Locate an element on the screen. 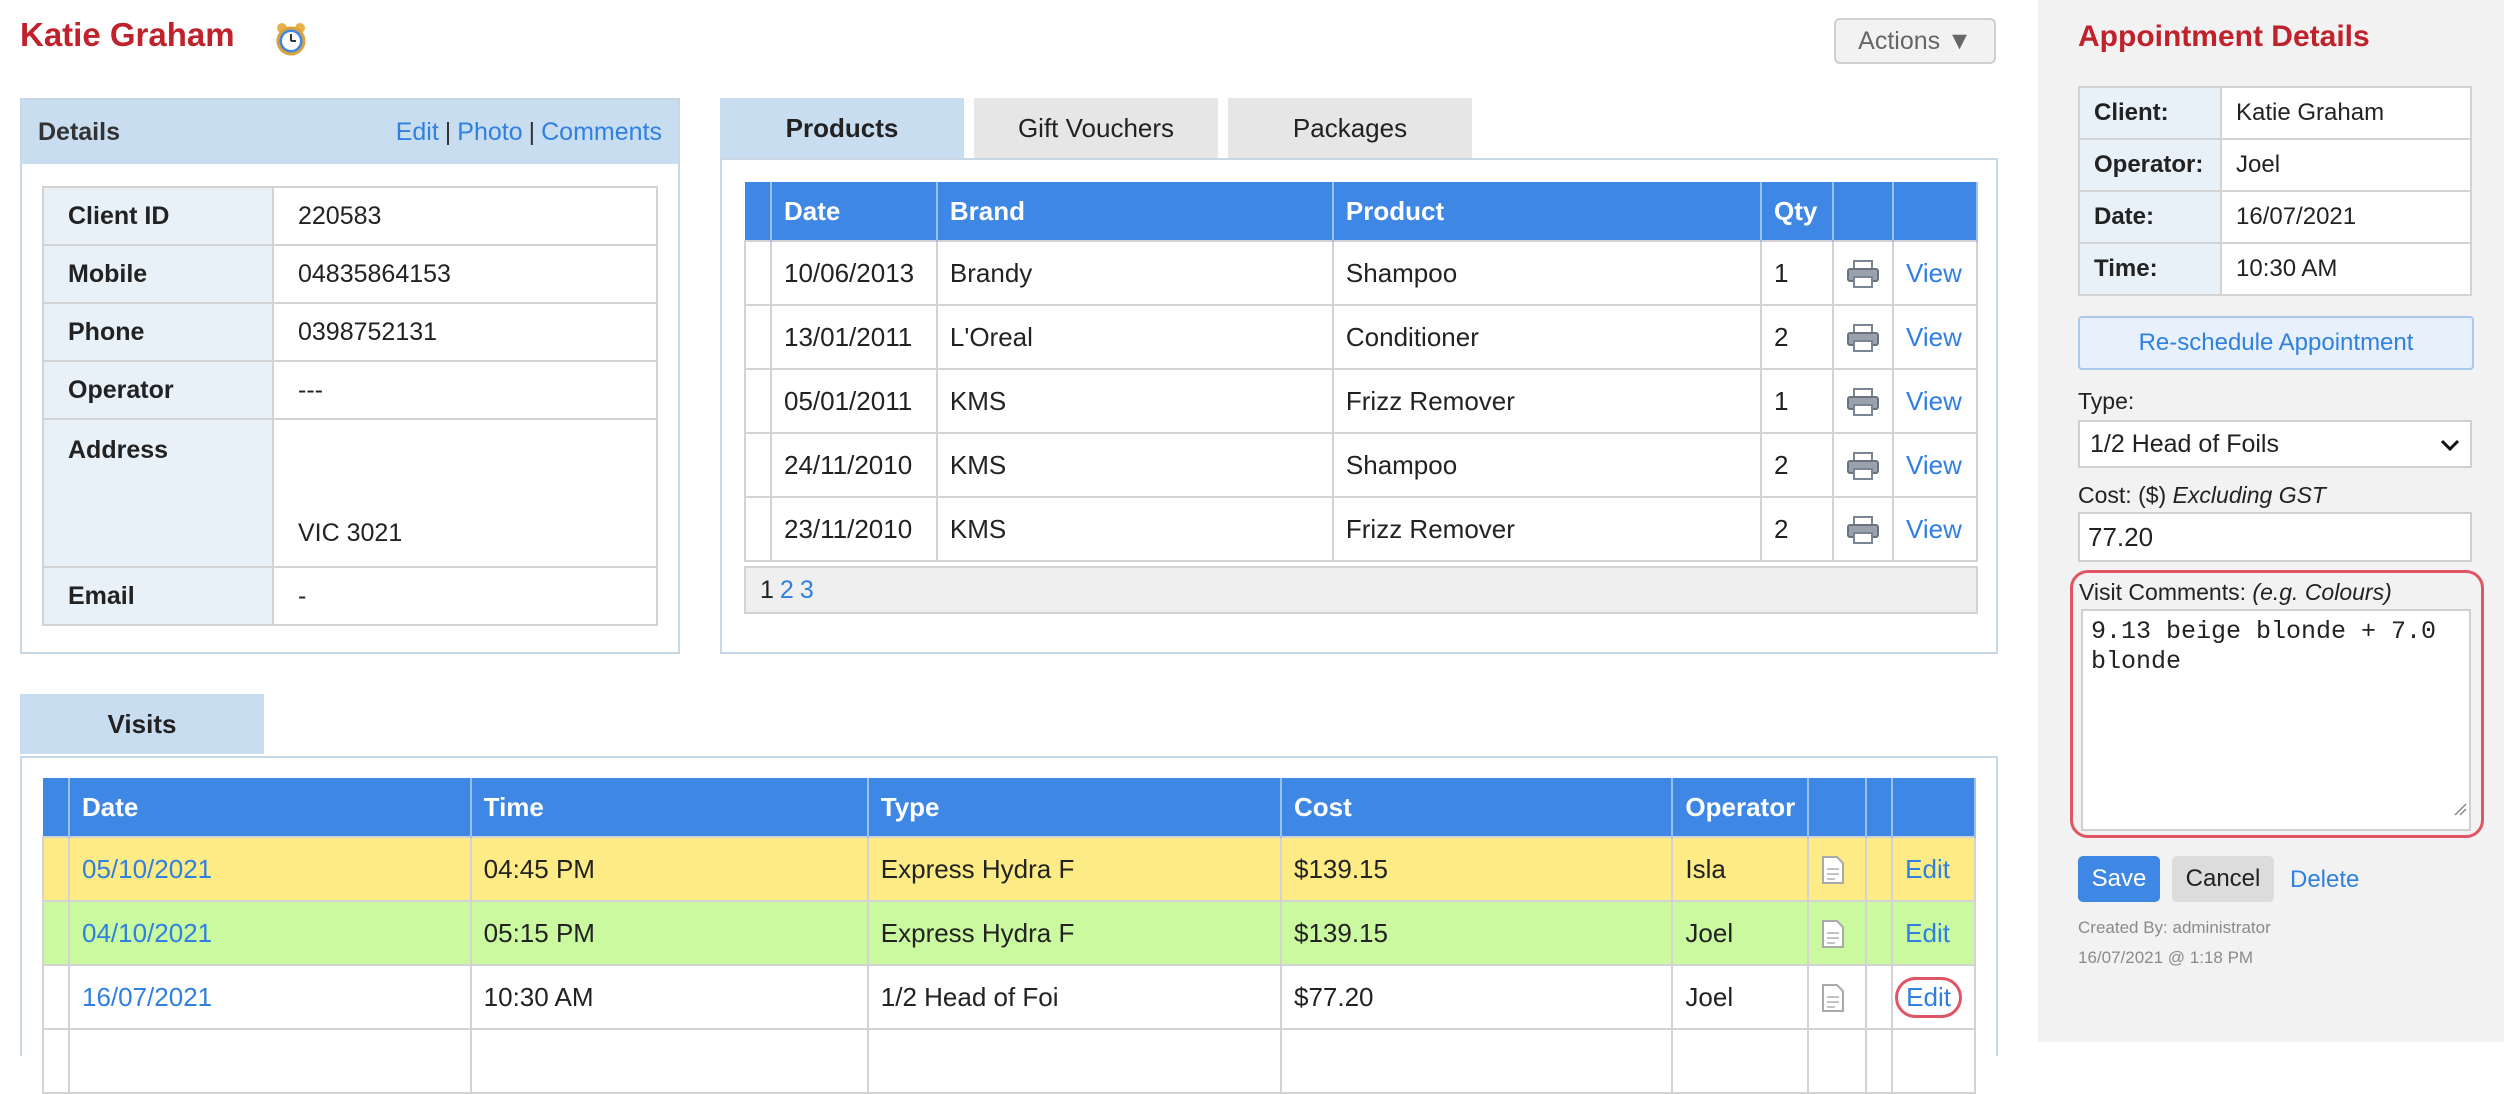 The width and height of the screenshot is (2504, 1094). product-date: 23/11/2010 is located at coordinates (853, 529).